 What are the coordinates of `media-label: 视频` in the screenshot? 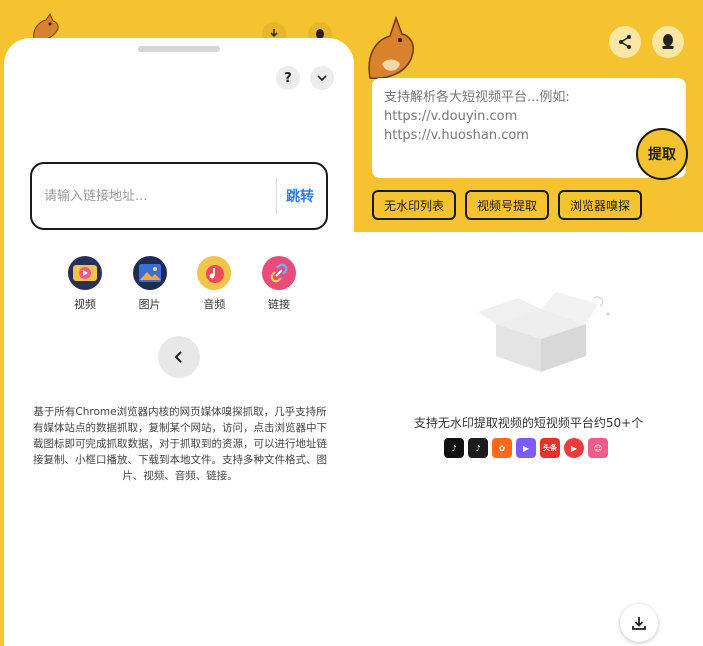 It's located at (85, 304).